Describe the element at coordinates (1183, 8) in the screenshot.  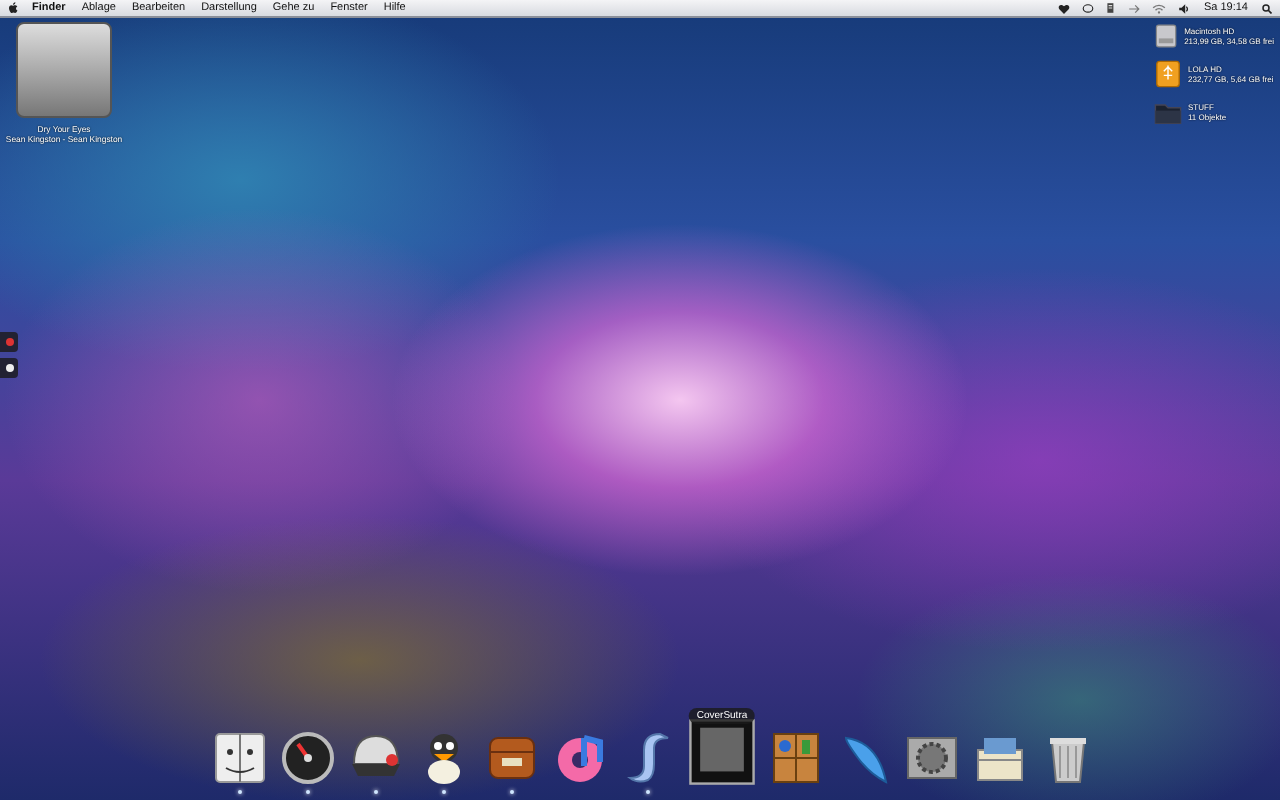
I see `speaker-icon` at that location.